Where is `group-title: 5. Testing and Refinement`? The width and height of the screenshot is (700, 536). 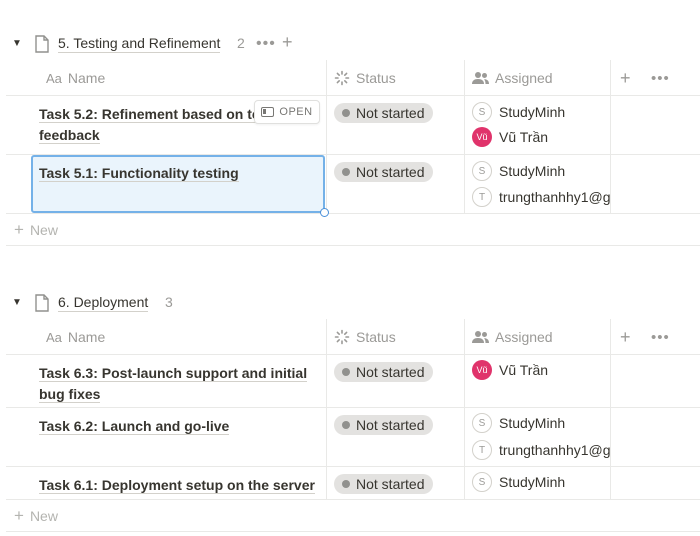 group-title: 5. Testing and Refinement is located at coordinates (139, 44).